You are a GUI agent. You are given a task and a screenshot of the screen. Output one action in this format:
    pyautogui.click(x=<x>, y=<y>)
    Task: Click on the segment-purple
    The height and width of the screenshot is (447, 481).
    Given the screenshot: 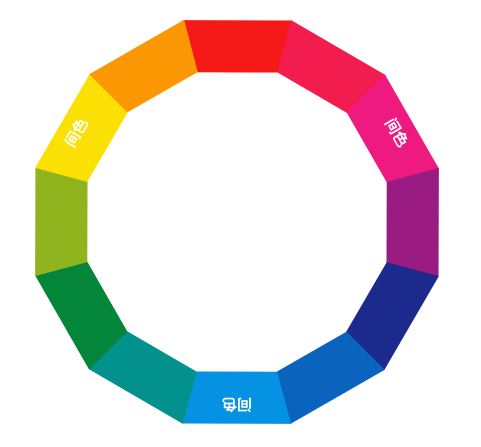 What is the action you would take?
    pyautogui.click(x=412, y=222)
    